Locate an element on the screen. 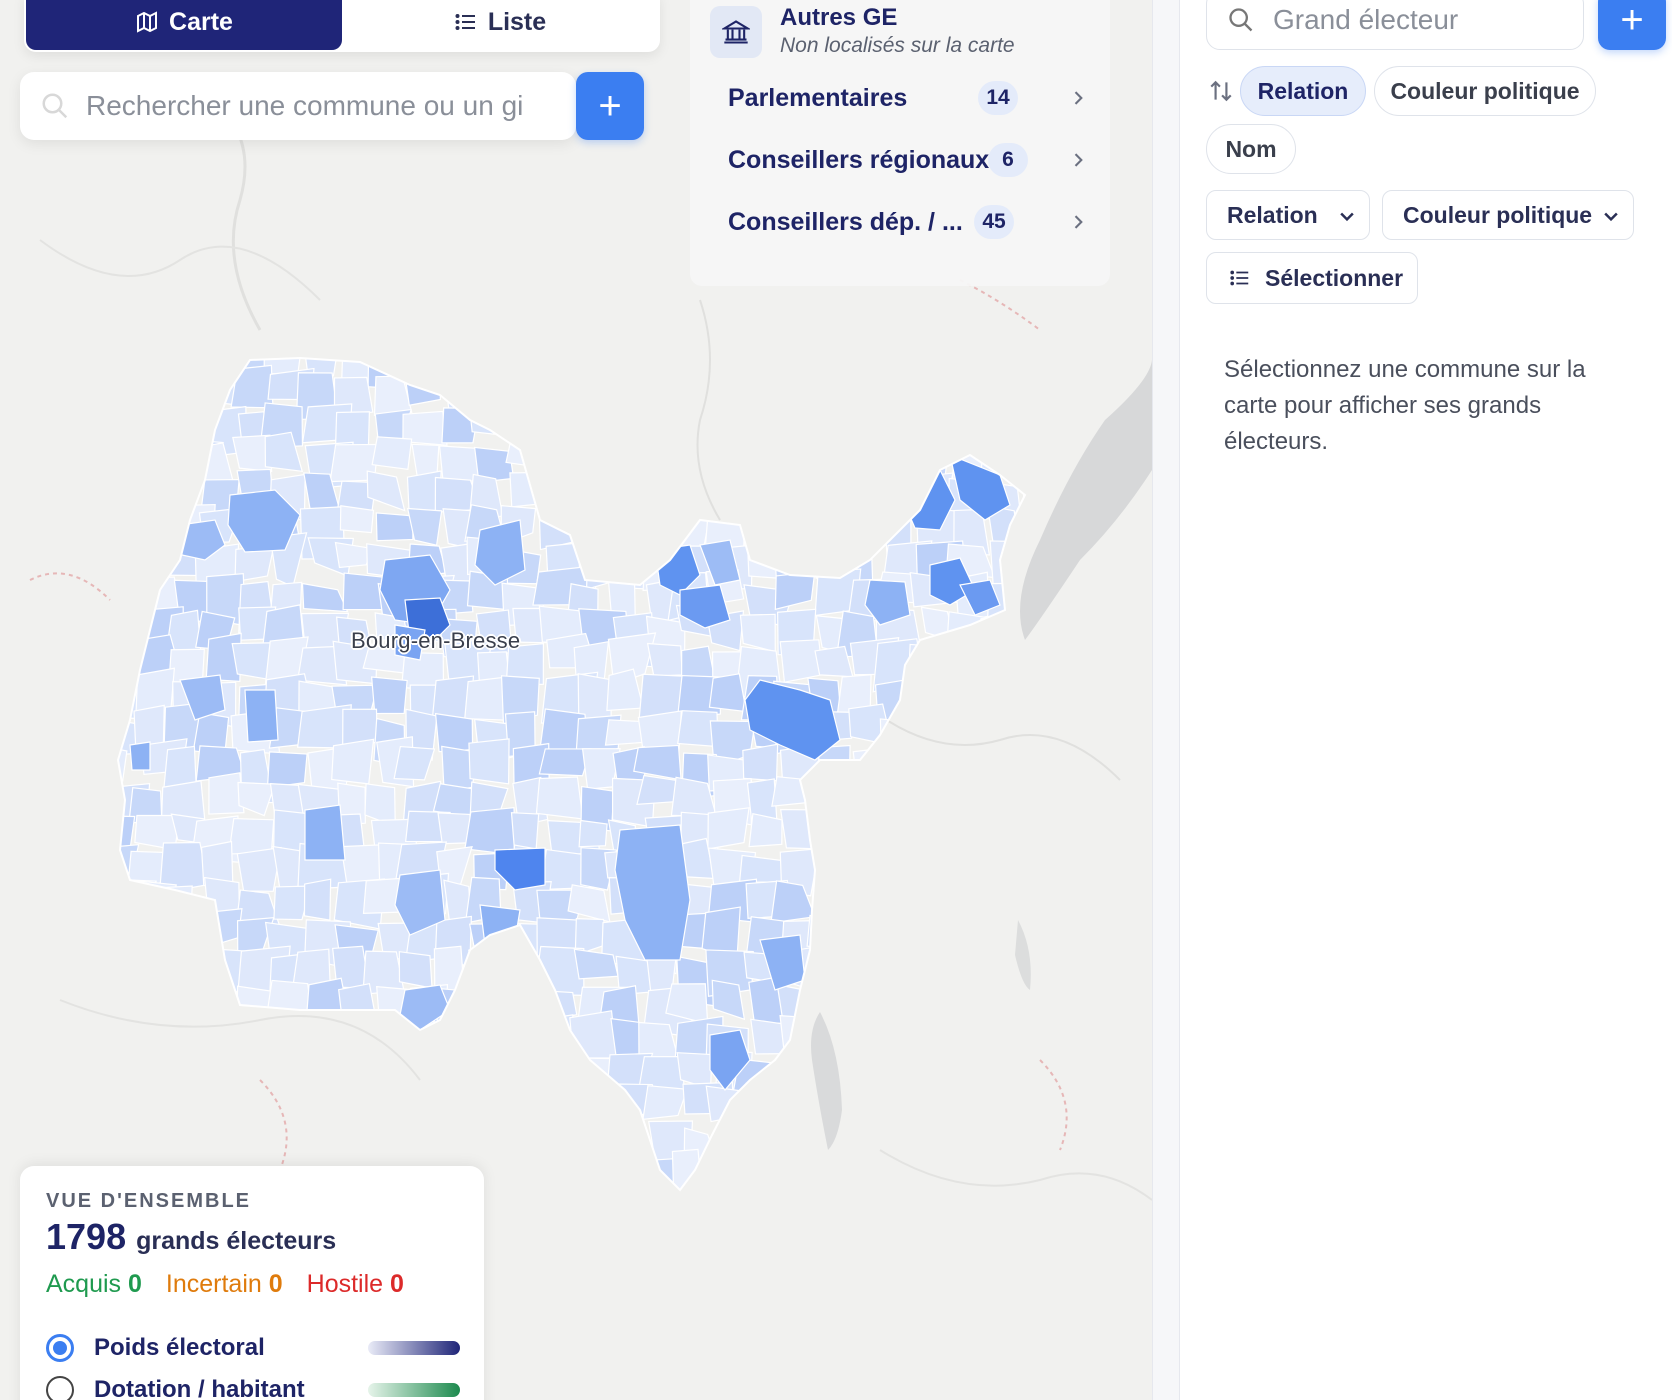  legend-option-dotation: Dotation / habitant is located at coordinates (253, 1388).